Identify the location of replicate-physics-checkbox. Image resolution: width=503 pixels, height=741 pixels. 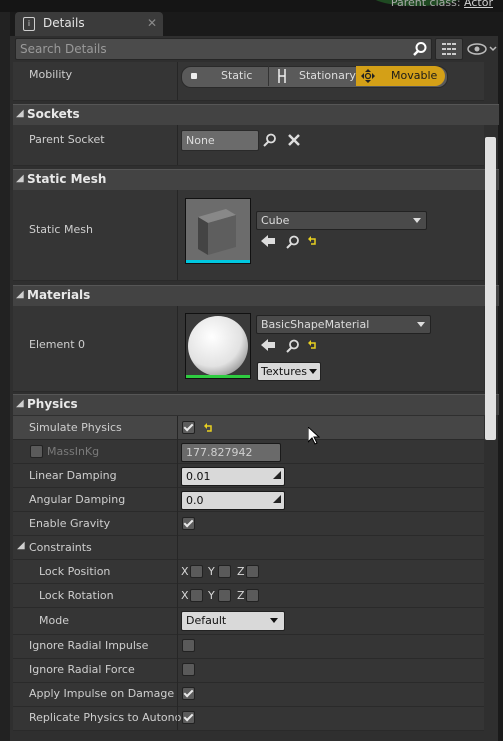
(188, 717).